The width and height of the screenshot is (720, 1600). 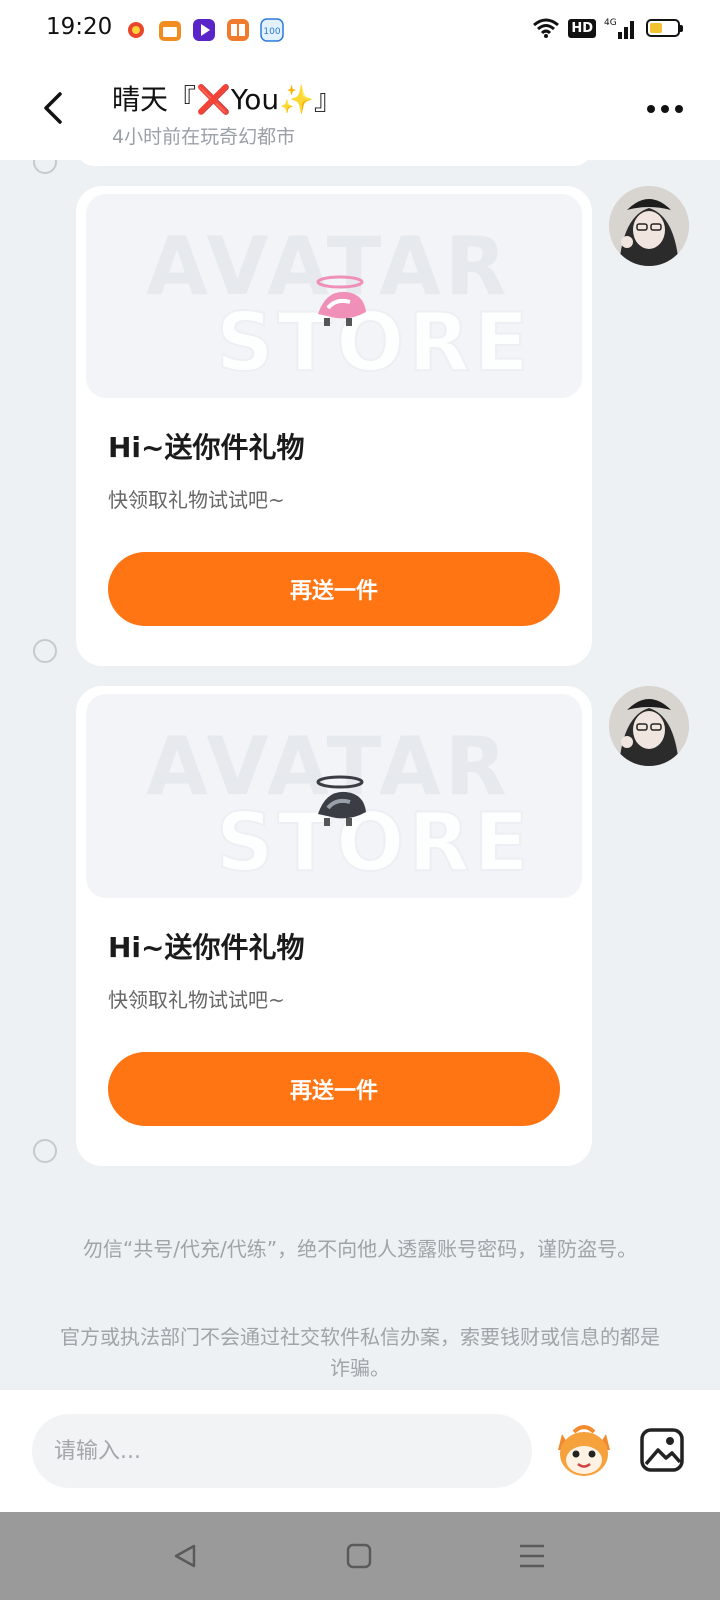 I want to click on wifi-icon, so click(x=546, y=28).